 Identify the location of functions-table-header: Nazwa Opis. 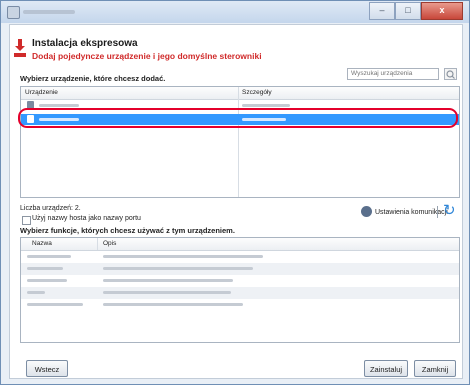
(240, 244).